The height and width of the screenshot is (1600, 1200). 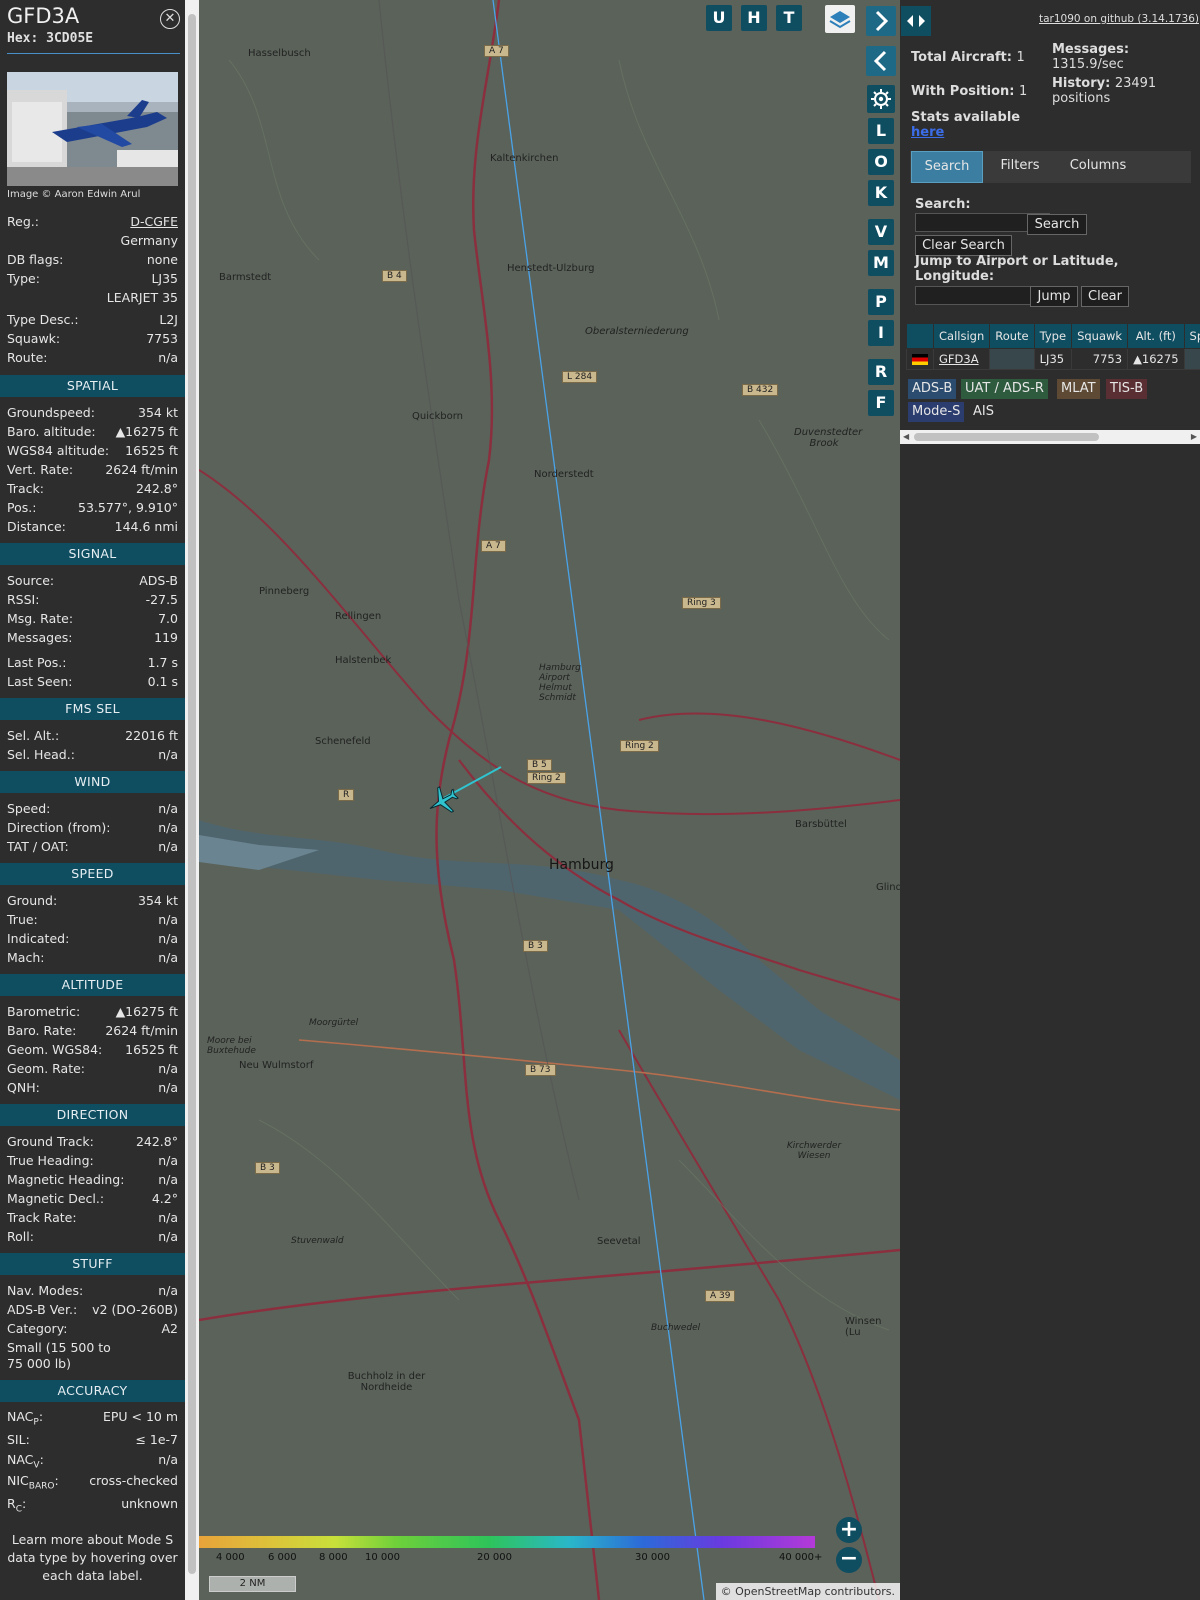 I want to click on info-row: WGS84 altitude: 16525 ft, so click(x=92, y=451).